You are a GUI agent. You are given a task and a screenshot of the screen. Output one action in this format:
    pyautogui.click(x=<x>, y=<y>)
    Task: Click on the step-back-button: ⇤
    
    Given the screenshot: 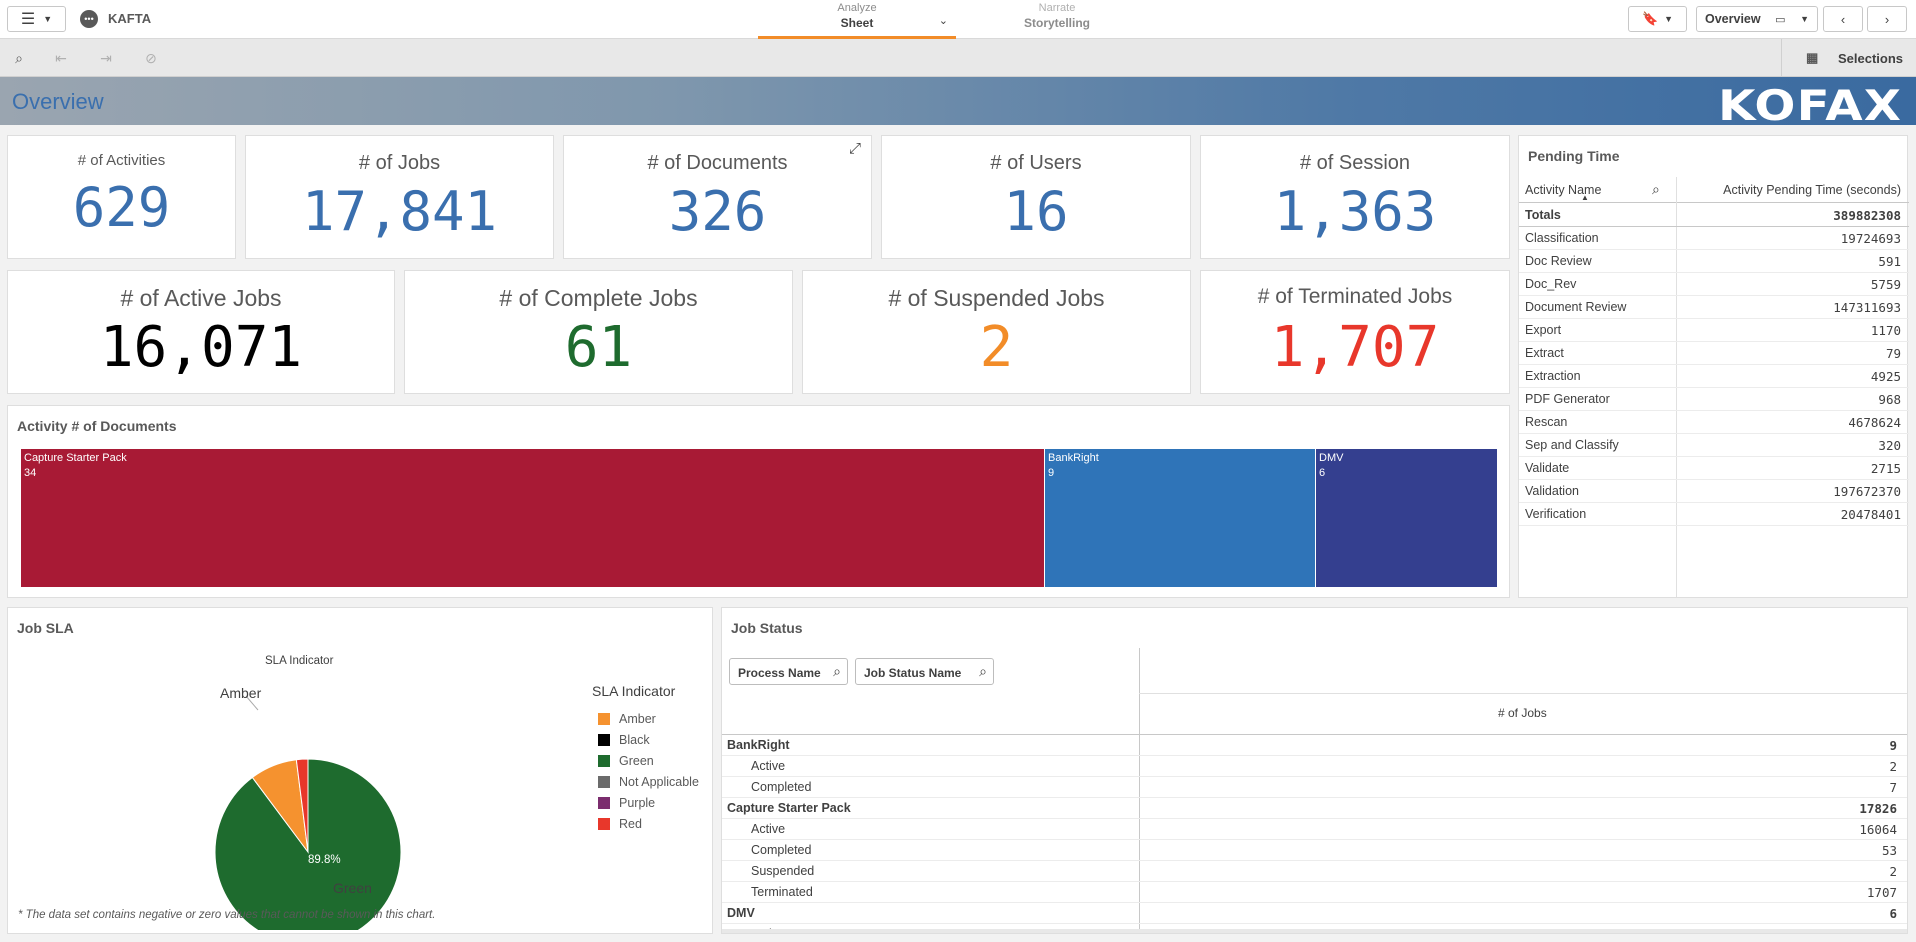 What is the action you would take?
    pyautogui.click(x=61, y=58)
    